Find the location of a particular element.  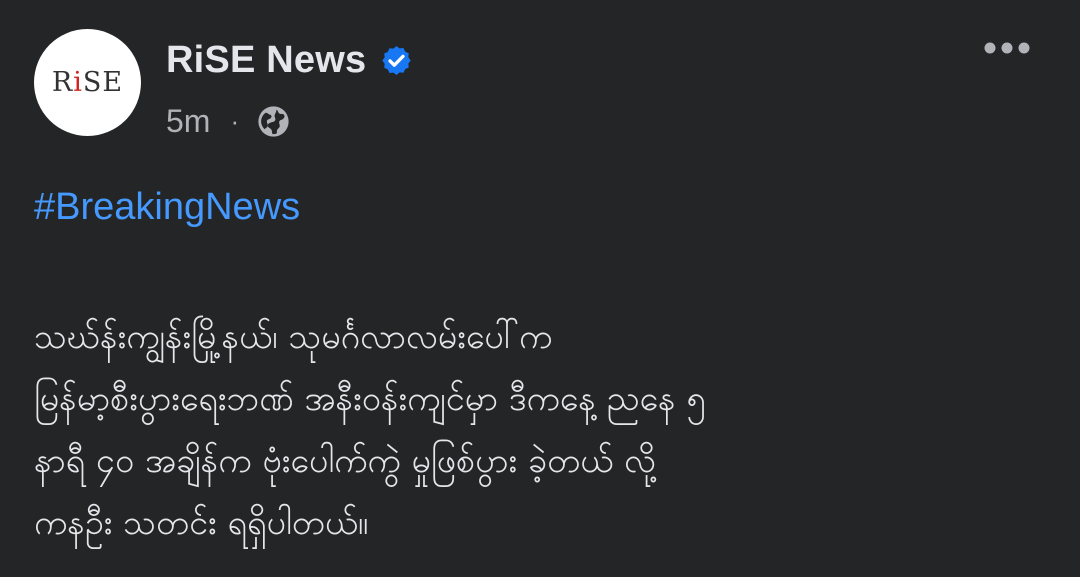

page-avatar: RiSE is located at coordinates (87, 82).